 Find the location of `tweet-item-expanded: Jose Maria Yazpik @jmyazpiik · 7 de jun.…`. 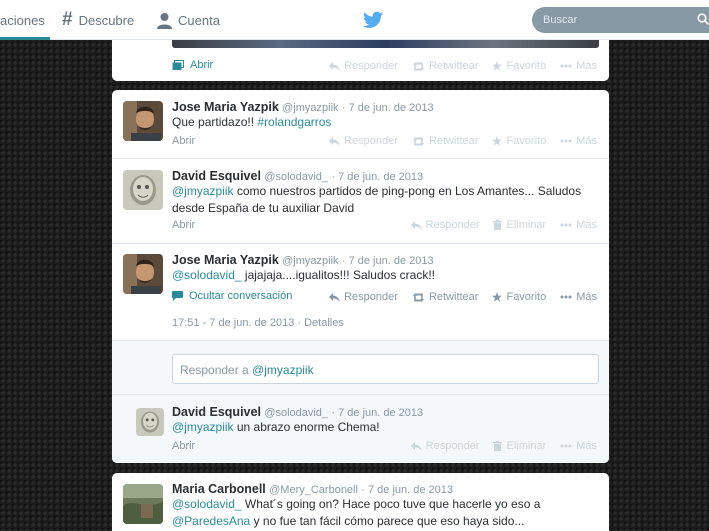

tweet-item-expanded: Jose Maria Yazpik @jmyazpiik · 7 de jun.… is located at coordinates (360, 292).